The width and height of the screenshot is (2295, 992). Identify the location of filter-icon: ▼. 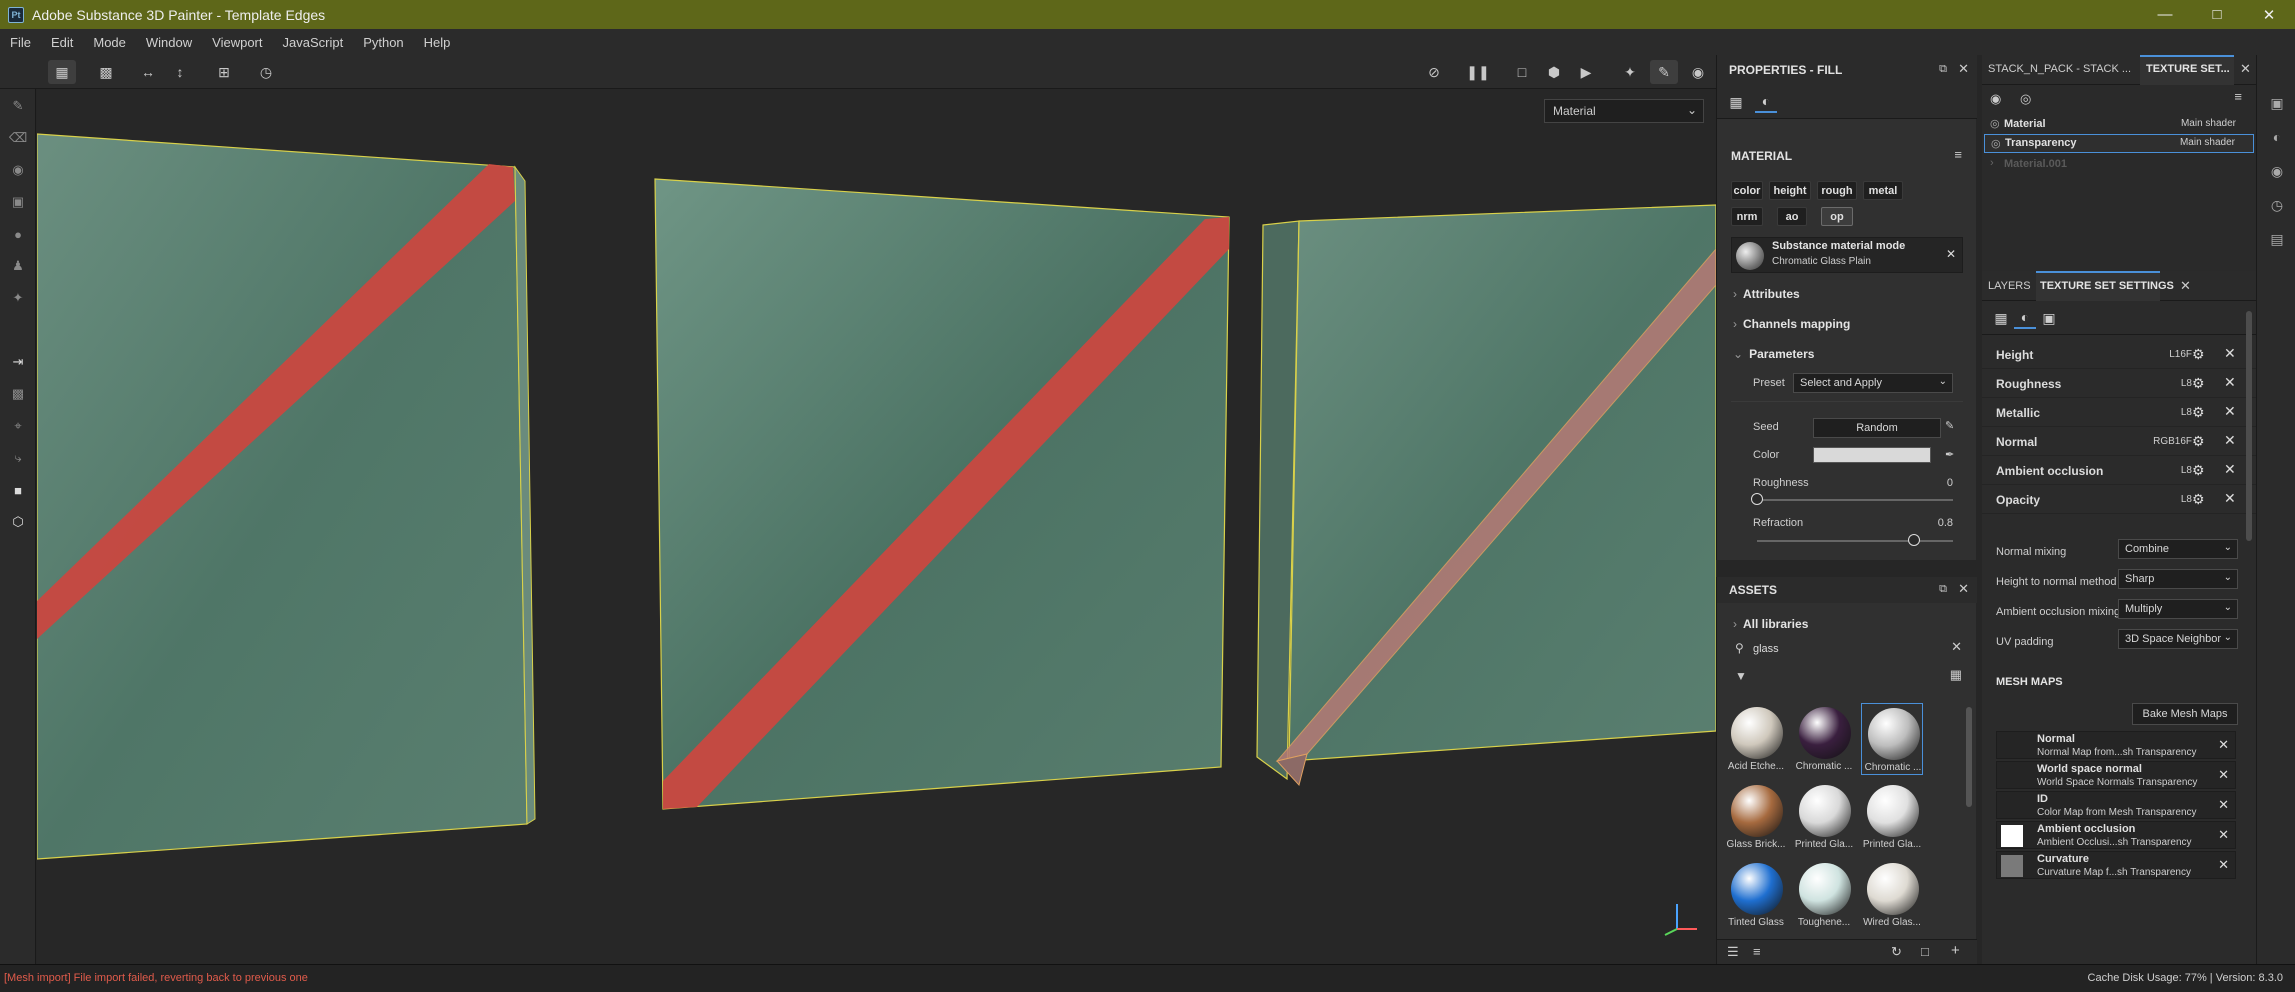
(1741, 676).